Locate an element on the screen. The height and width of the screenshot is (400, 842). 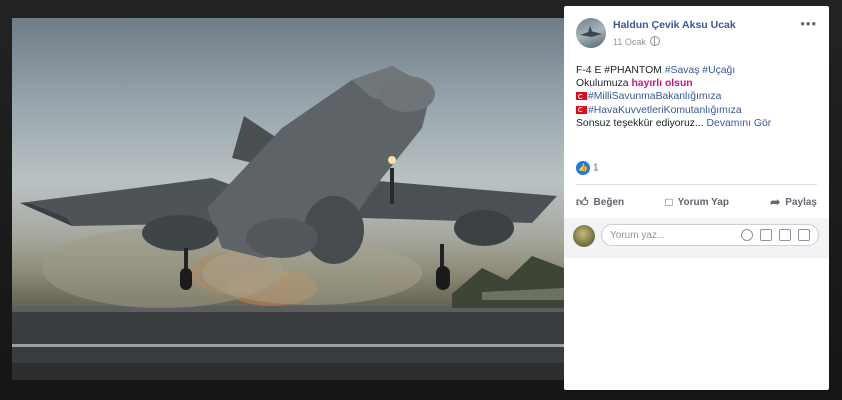
like-label: Beğen is located at coordinates (609, 202).